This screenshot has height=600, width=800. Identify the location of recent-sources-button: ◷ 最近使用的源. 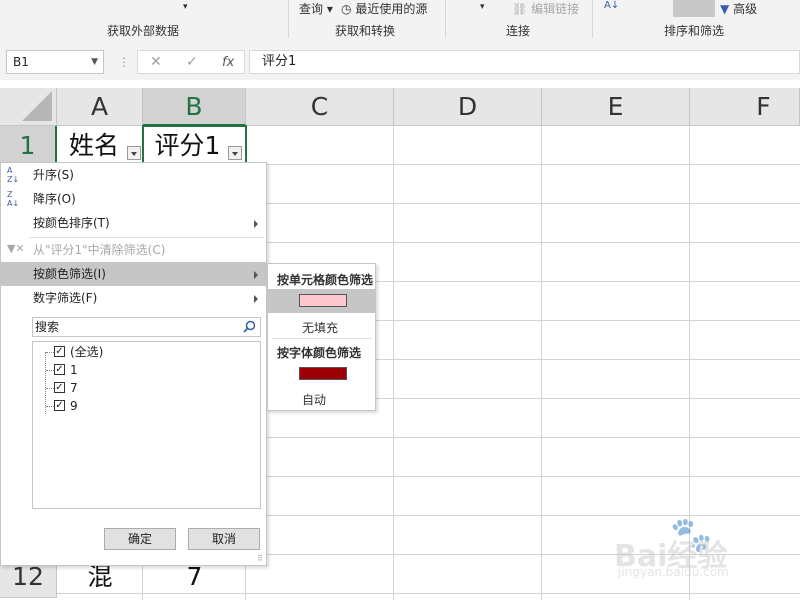
(384, 8).